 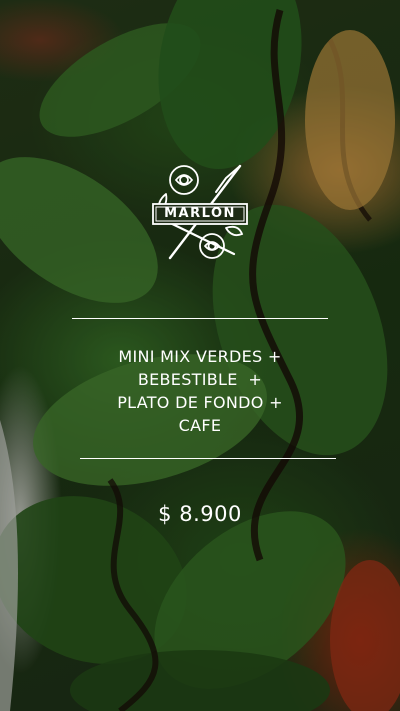 I want to click on menu-line: PLATO DE FONDO +, so click(x=200, y=402).